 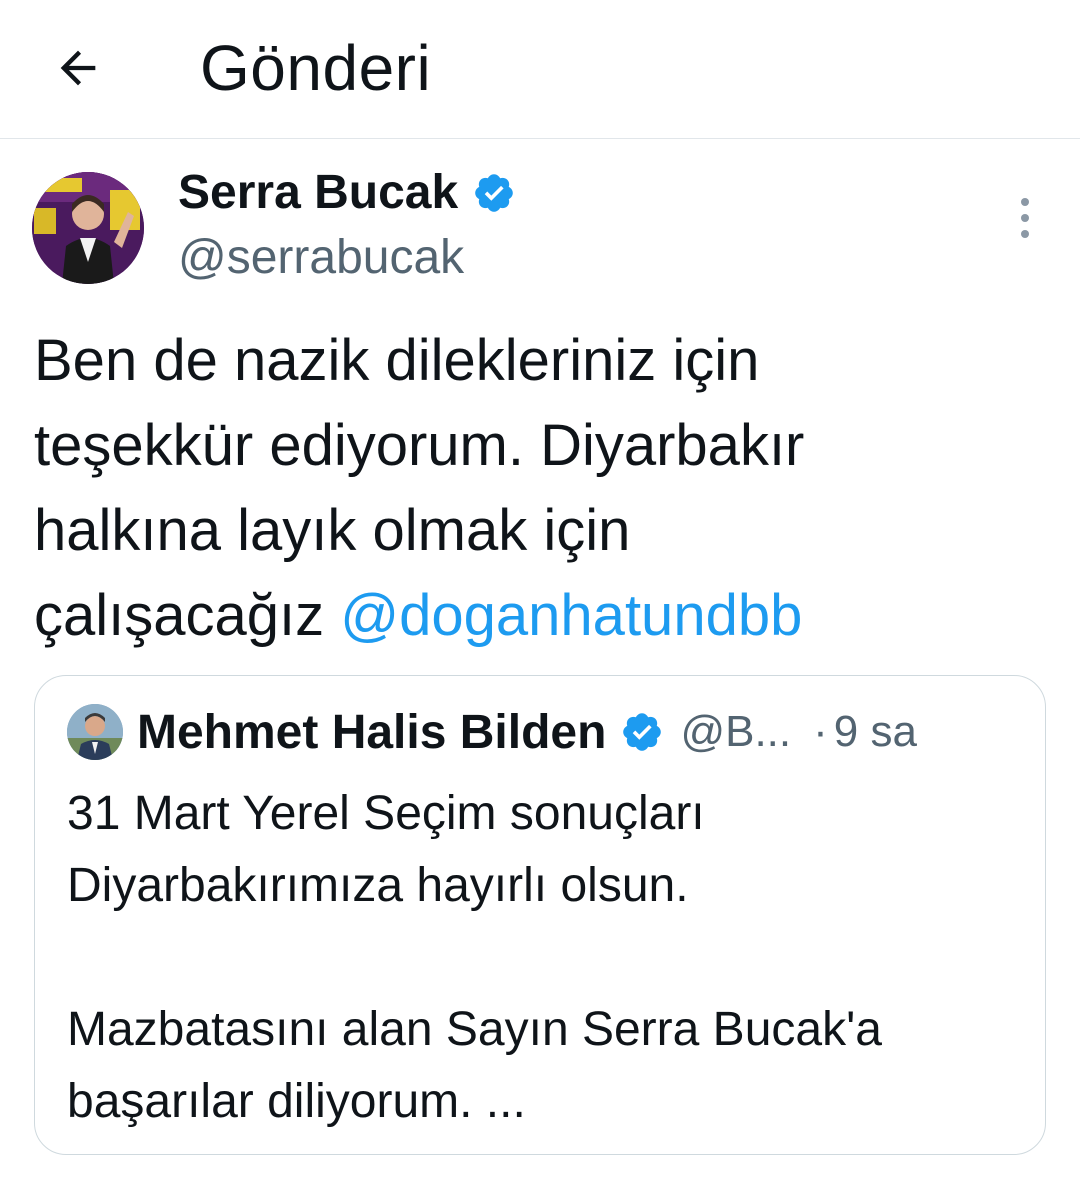 What do you see at coordinates (332, 530) in the screenshot?
I see `tweet-text-line: halkına layık olmak için` at bounding box center [332, 530].